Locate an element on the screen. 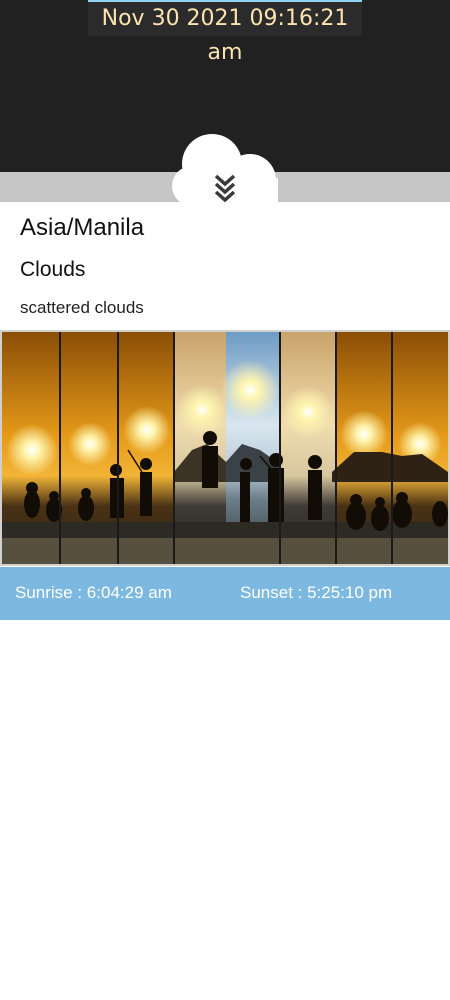 The height and width of the screenshot is (1000, 450). sunrise-label: Sunrise : 6:04:29 am is located at coordinates (93, 592).